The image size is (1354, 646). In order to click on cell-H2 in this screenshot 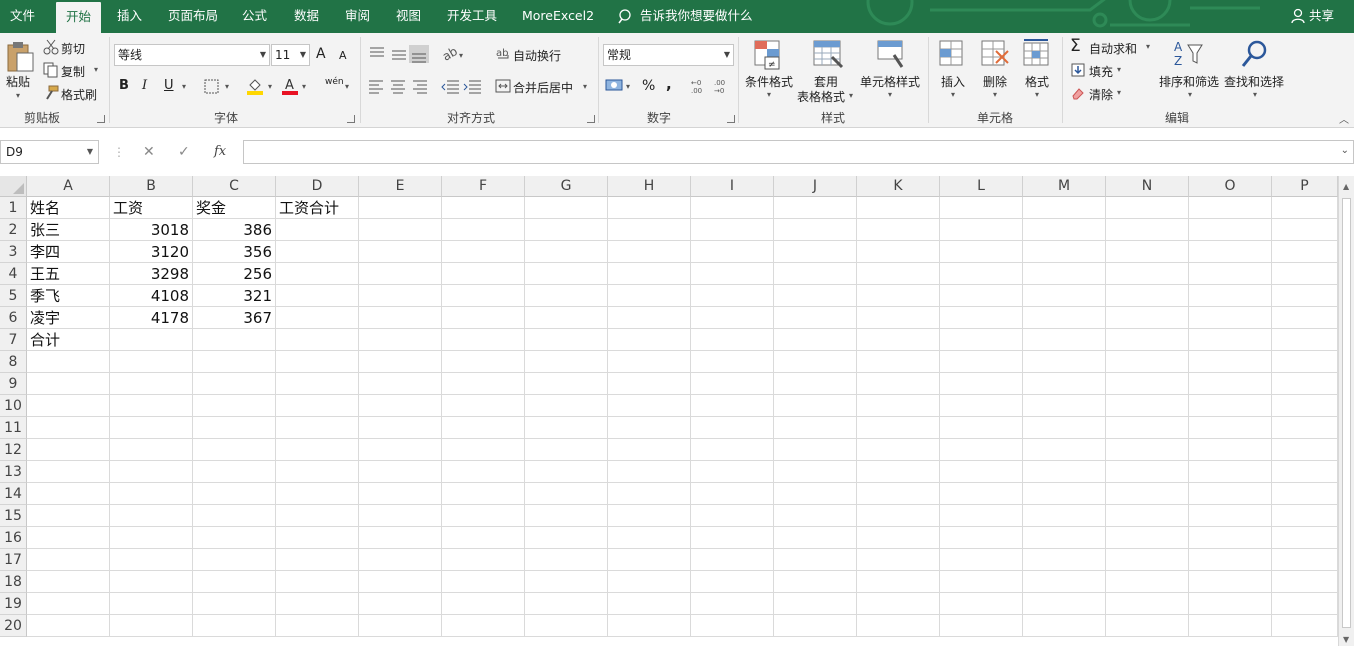, I will do `click(649, 230)`.